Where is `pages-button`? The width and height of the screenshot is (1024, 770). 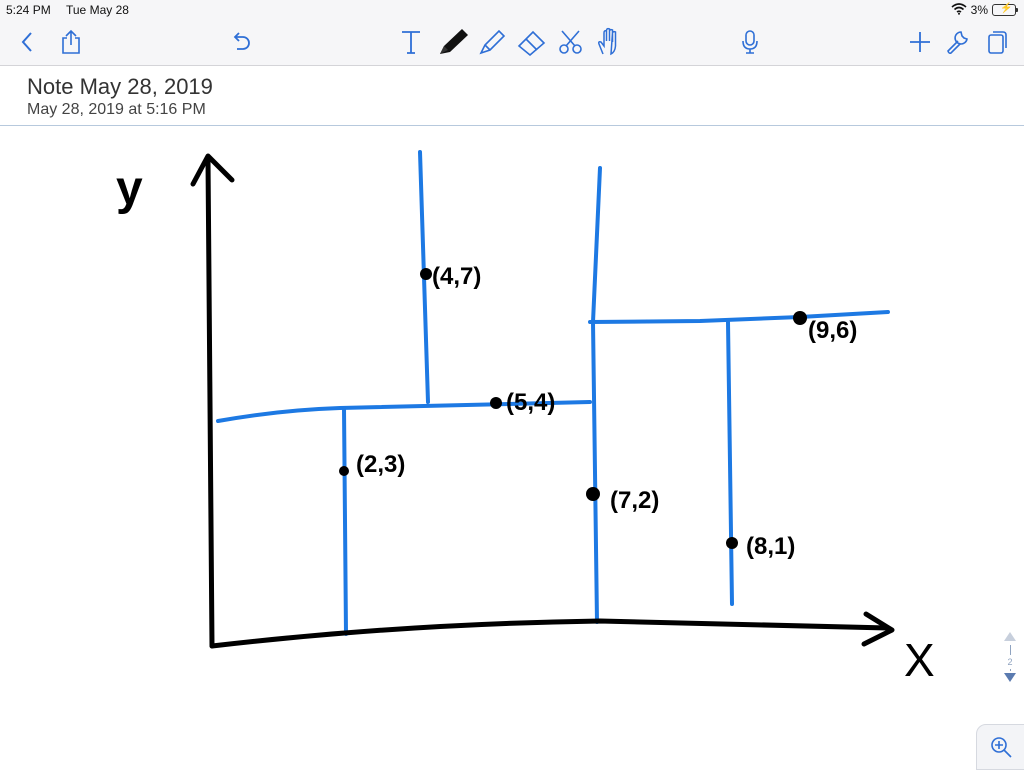 pages-button is located at coordinates (997, 42).